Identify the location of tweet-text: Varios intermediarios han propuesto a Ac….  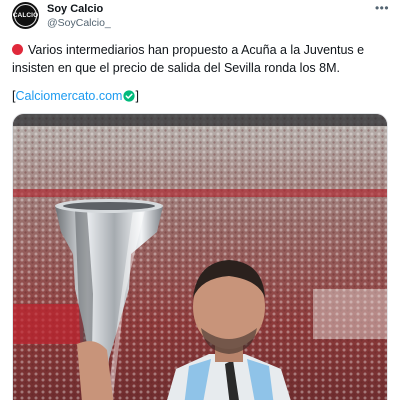
(202, 59).